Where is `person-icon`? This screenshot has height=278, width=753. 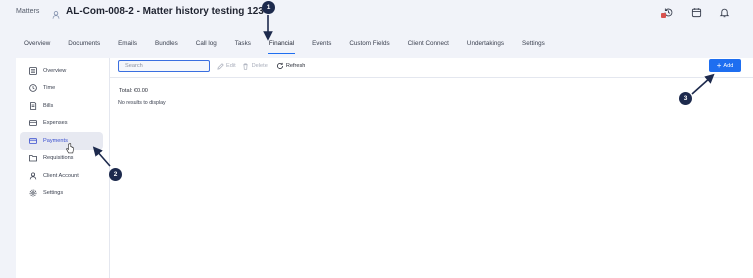 person-icon is located at coordinates (56, 13).